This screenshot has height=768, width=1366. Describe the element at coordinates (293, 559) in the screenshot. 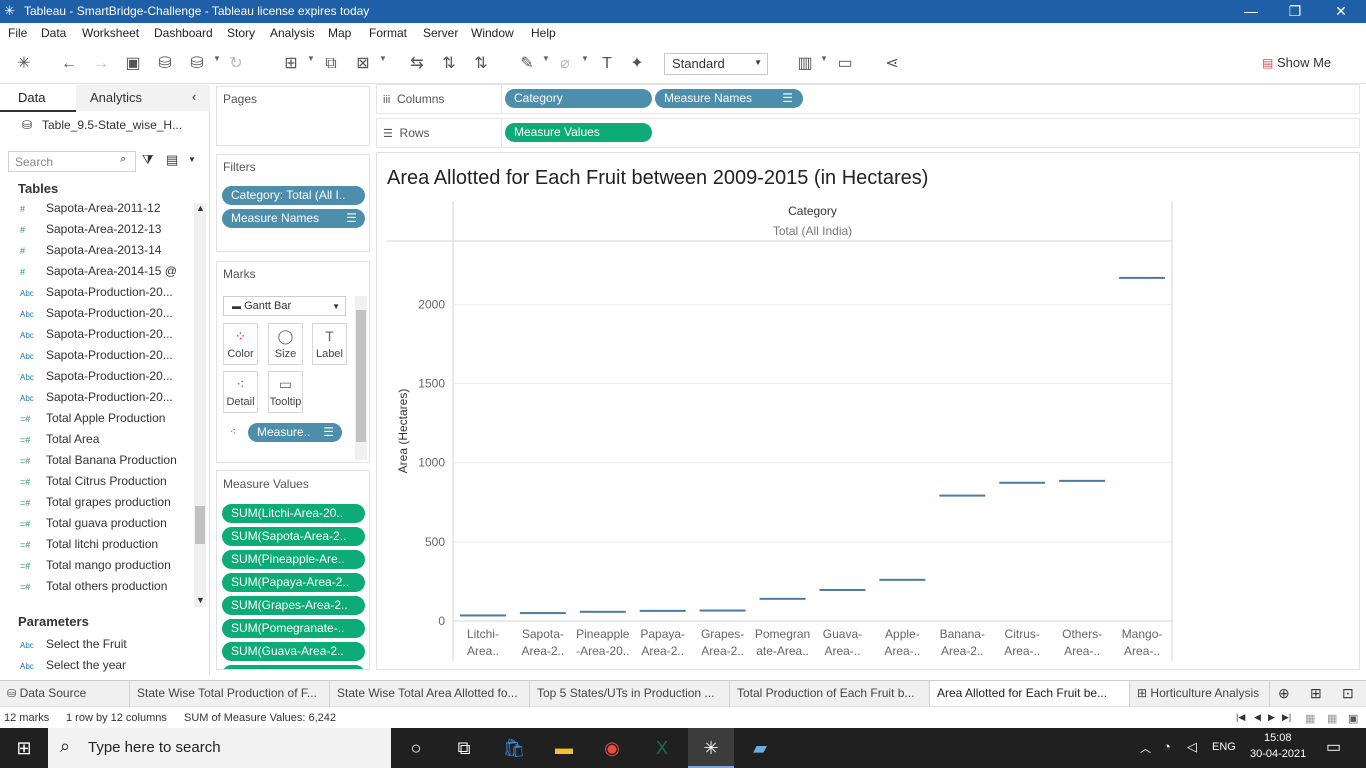

I see `measure-value-pill: SUM(Pineapple-Are..` at that location.